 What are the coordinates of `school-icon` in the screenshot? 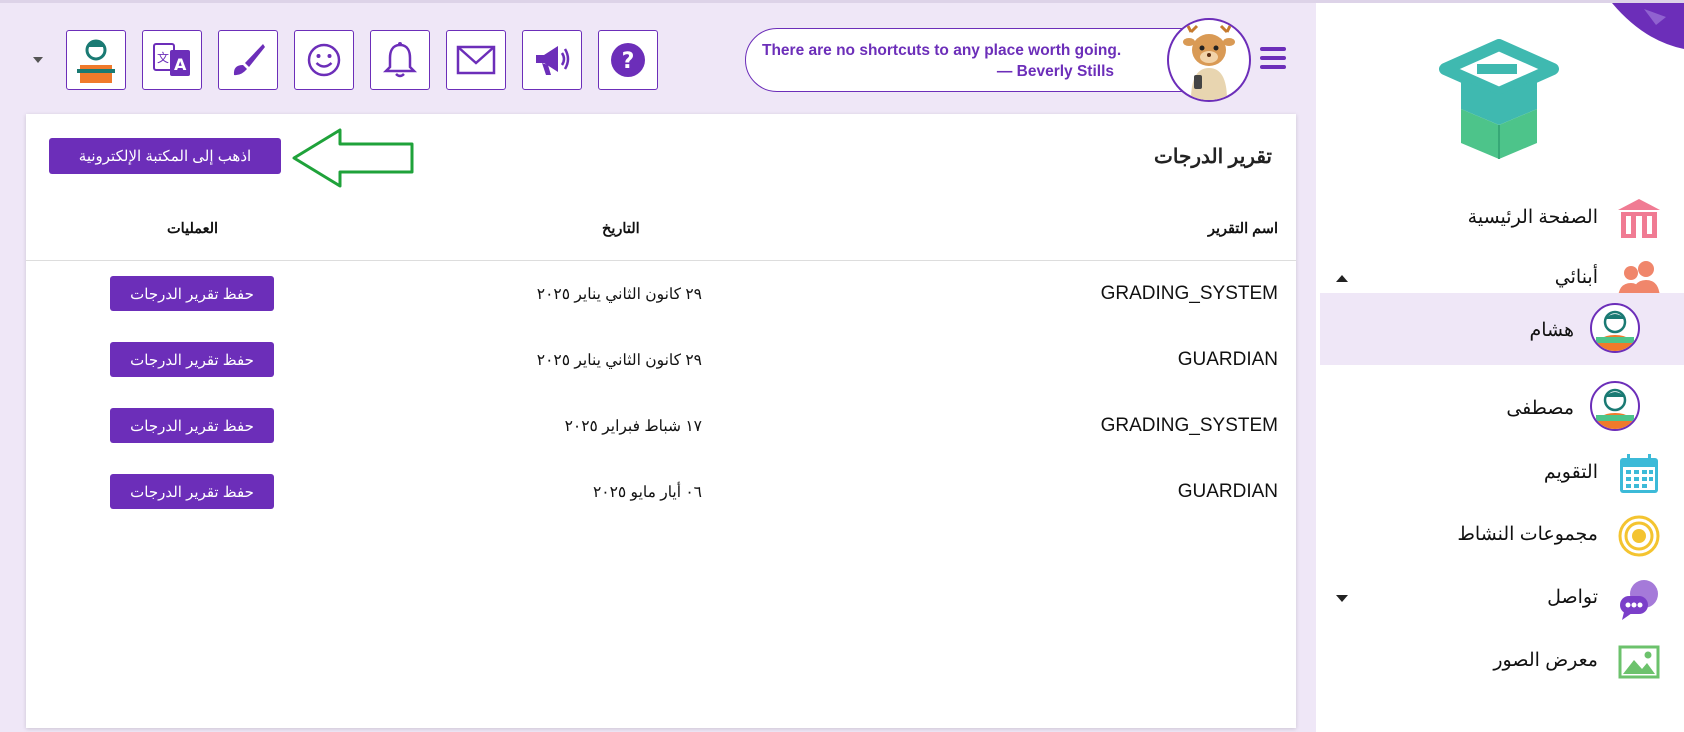 It's located at (1639, 218).